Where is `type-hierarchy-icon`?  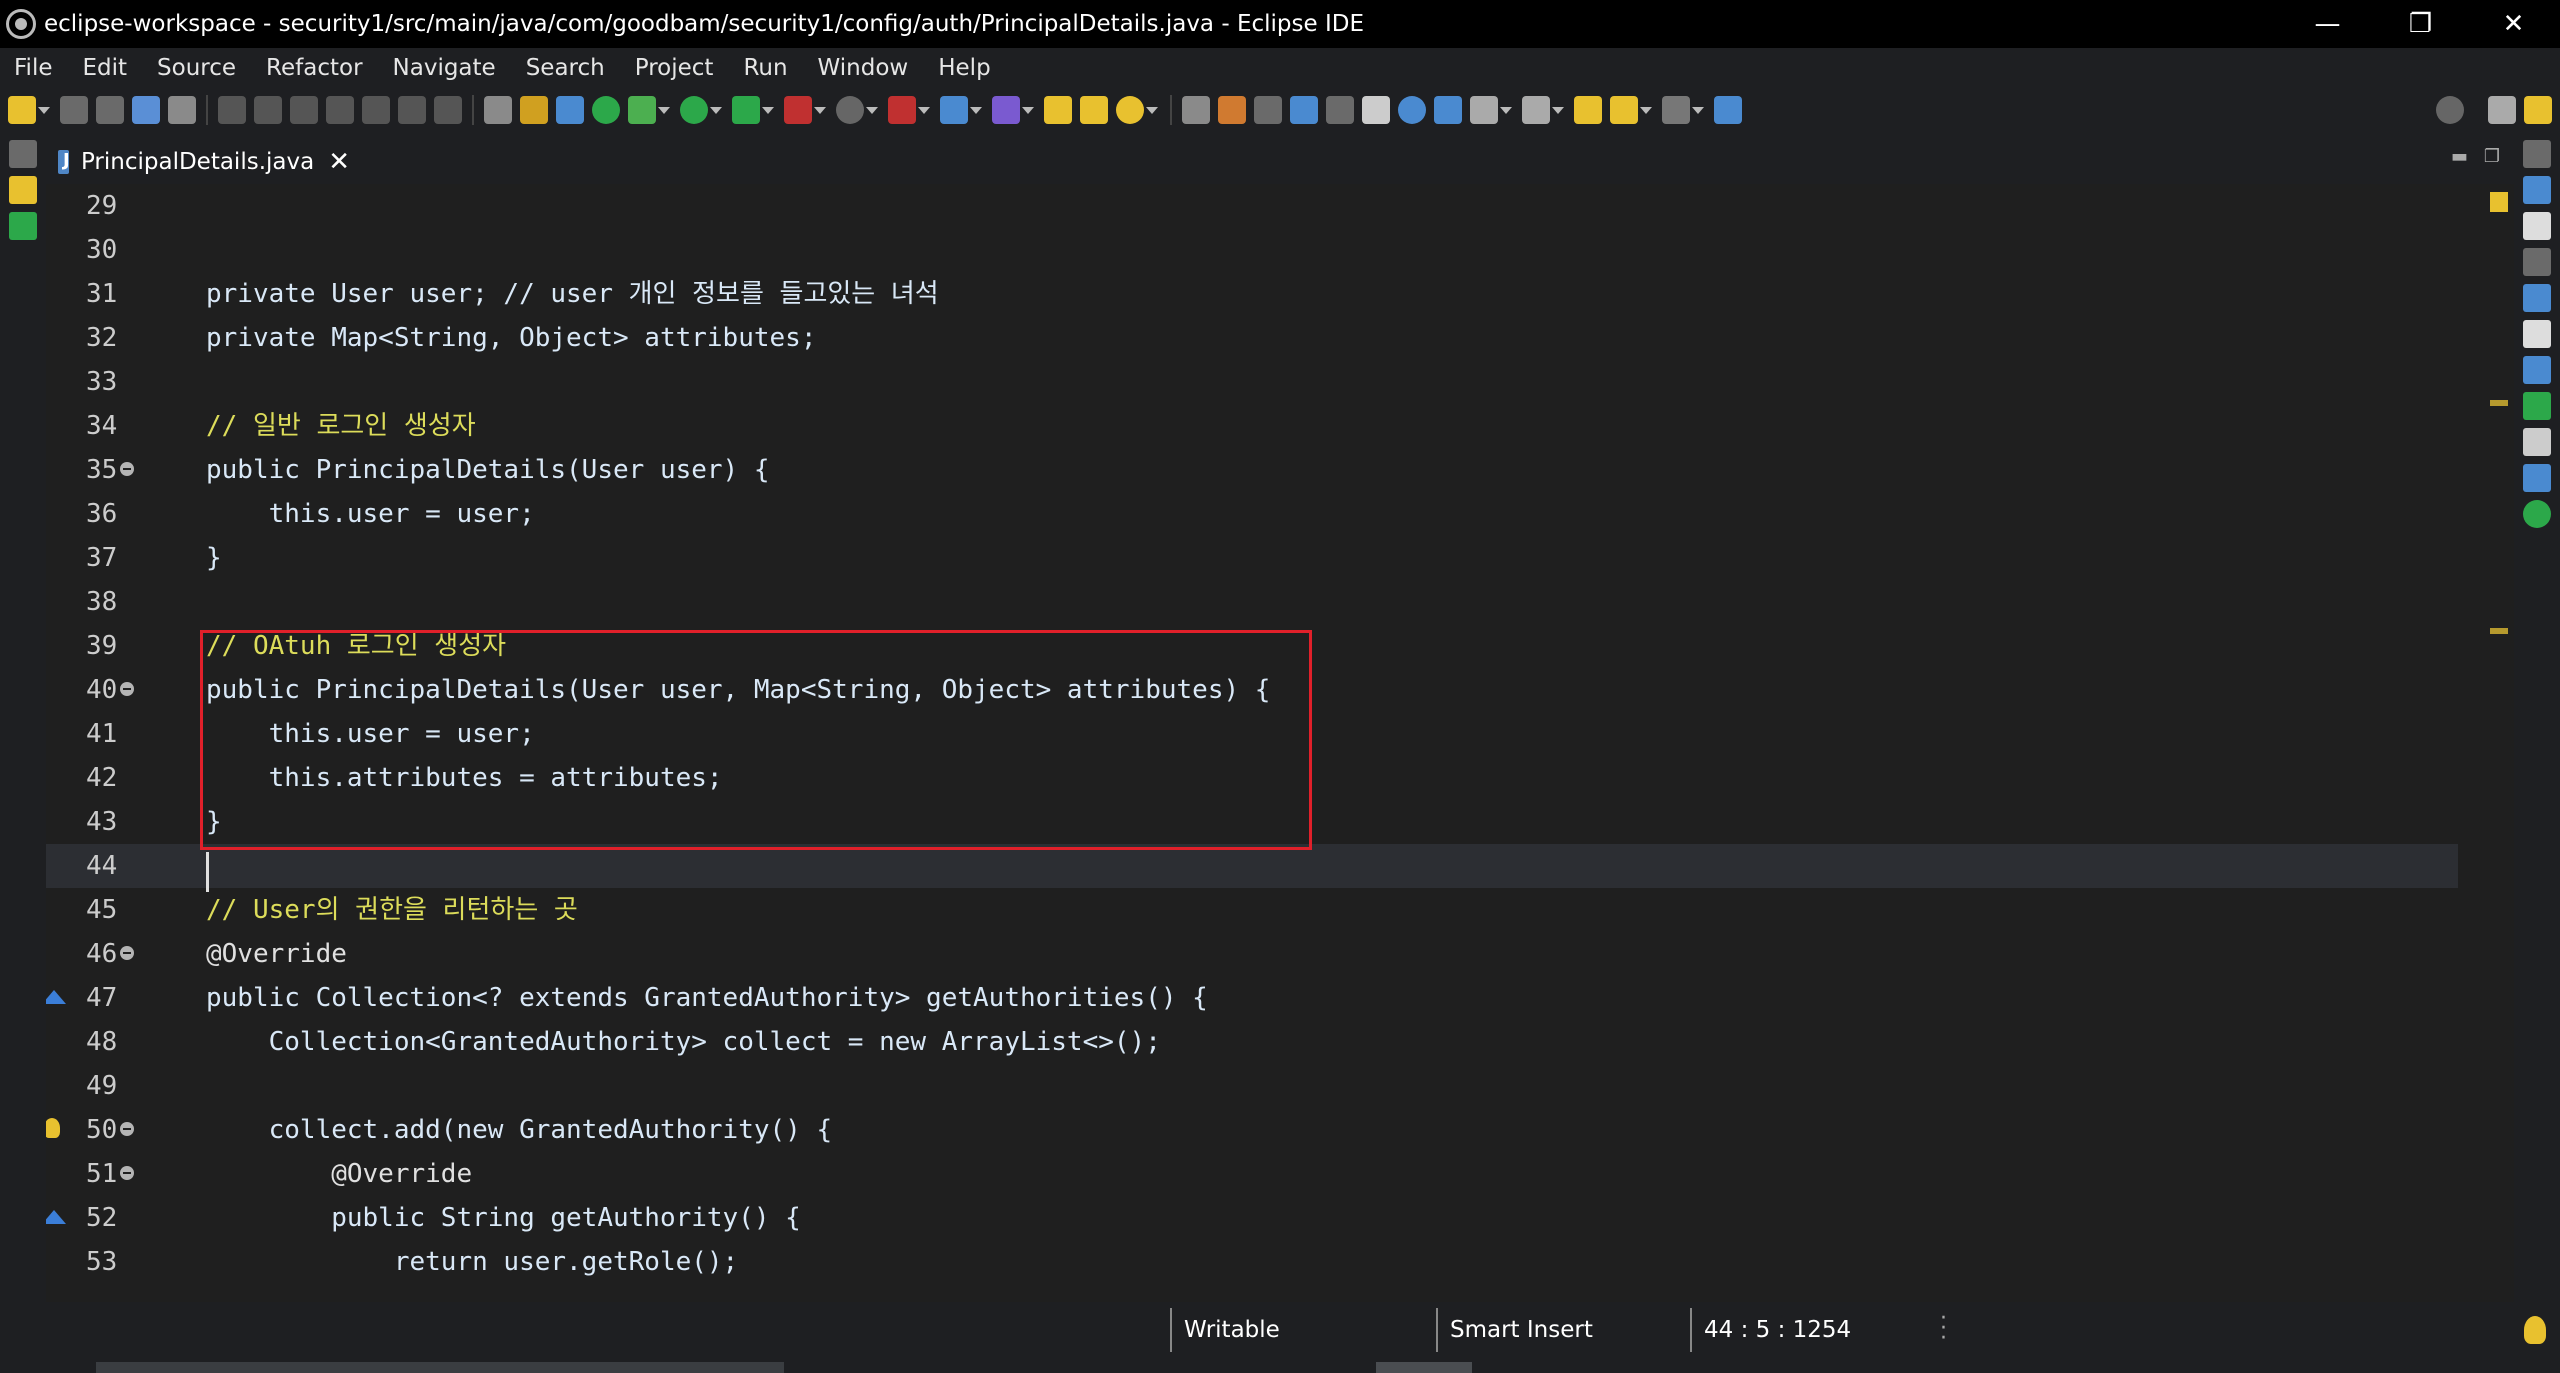 type-hierarchy-icon is located at coordinates (23, 226).